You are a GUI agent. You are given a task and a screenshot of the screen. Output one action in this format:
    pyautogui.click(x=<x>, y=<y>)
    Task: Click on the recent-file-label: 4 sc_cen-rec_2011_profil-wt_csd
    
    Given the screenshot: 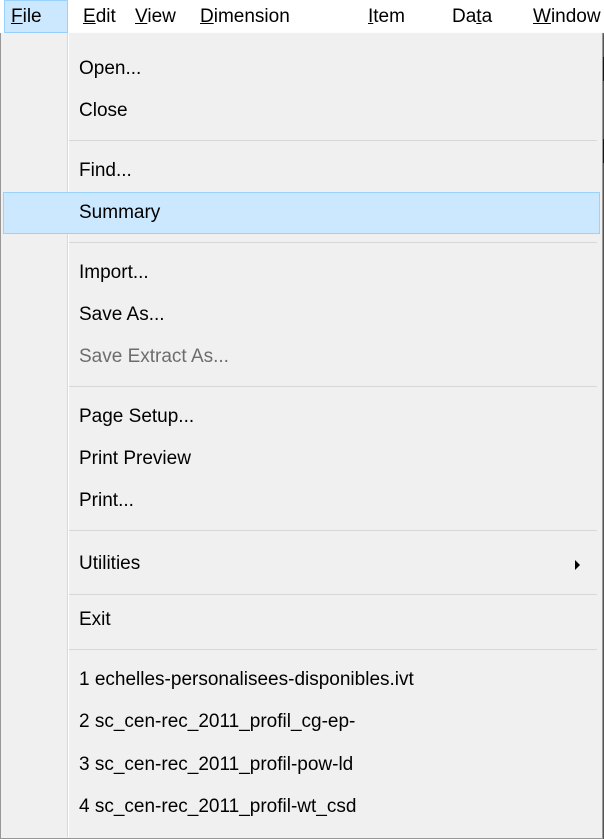 What is the action you would take?
    pyautogui.click(x=218, y=806)
    